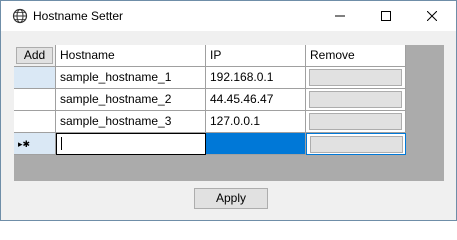 The image size is (457, 240). I want to click on ip-cell: 44.45.46.47, so click(256, 100).